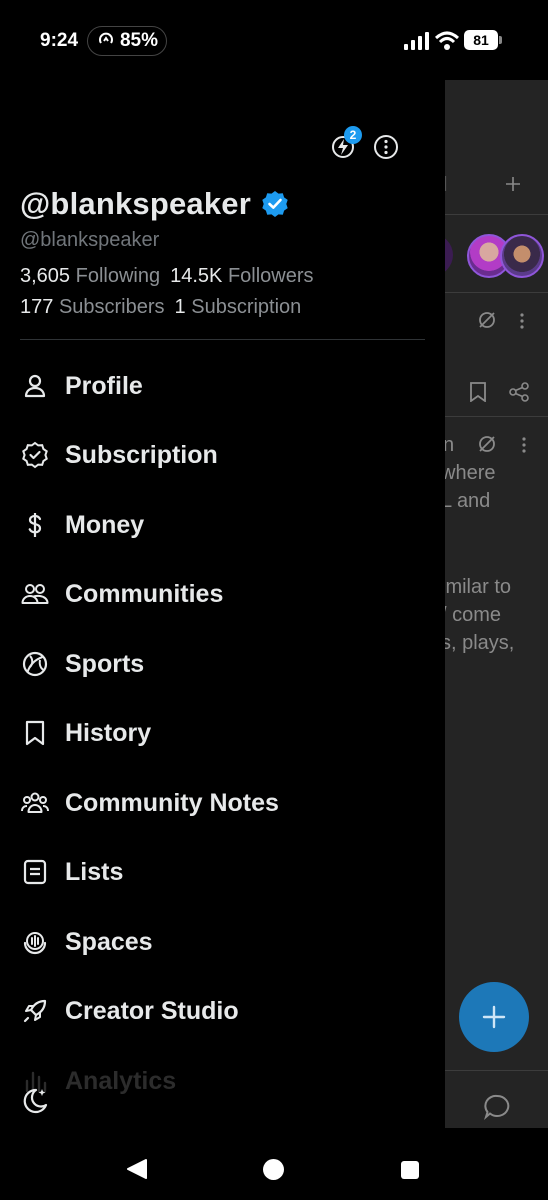  What do you see at coordinates (104, 385) in the screenshot?
I see `menu-item-label: Profile` at bounding box center [104, 385].